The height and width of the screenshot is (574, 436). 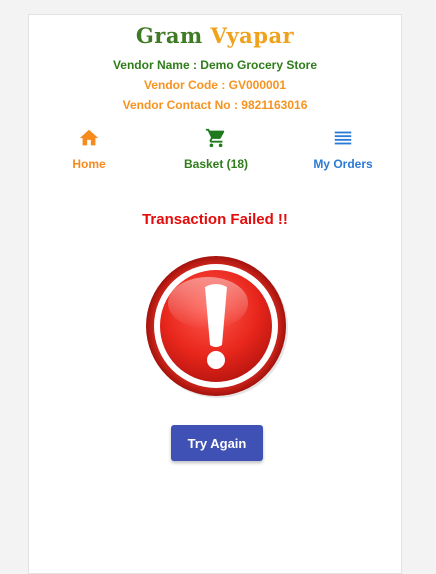 I want to click on nav-basket: Basket (18), so click(x=216, y=152).